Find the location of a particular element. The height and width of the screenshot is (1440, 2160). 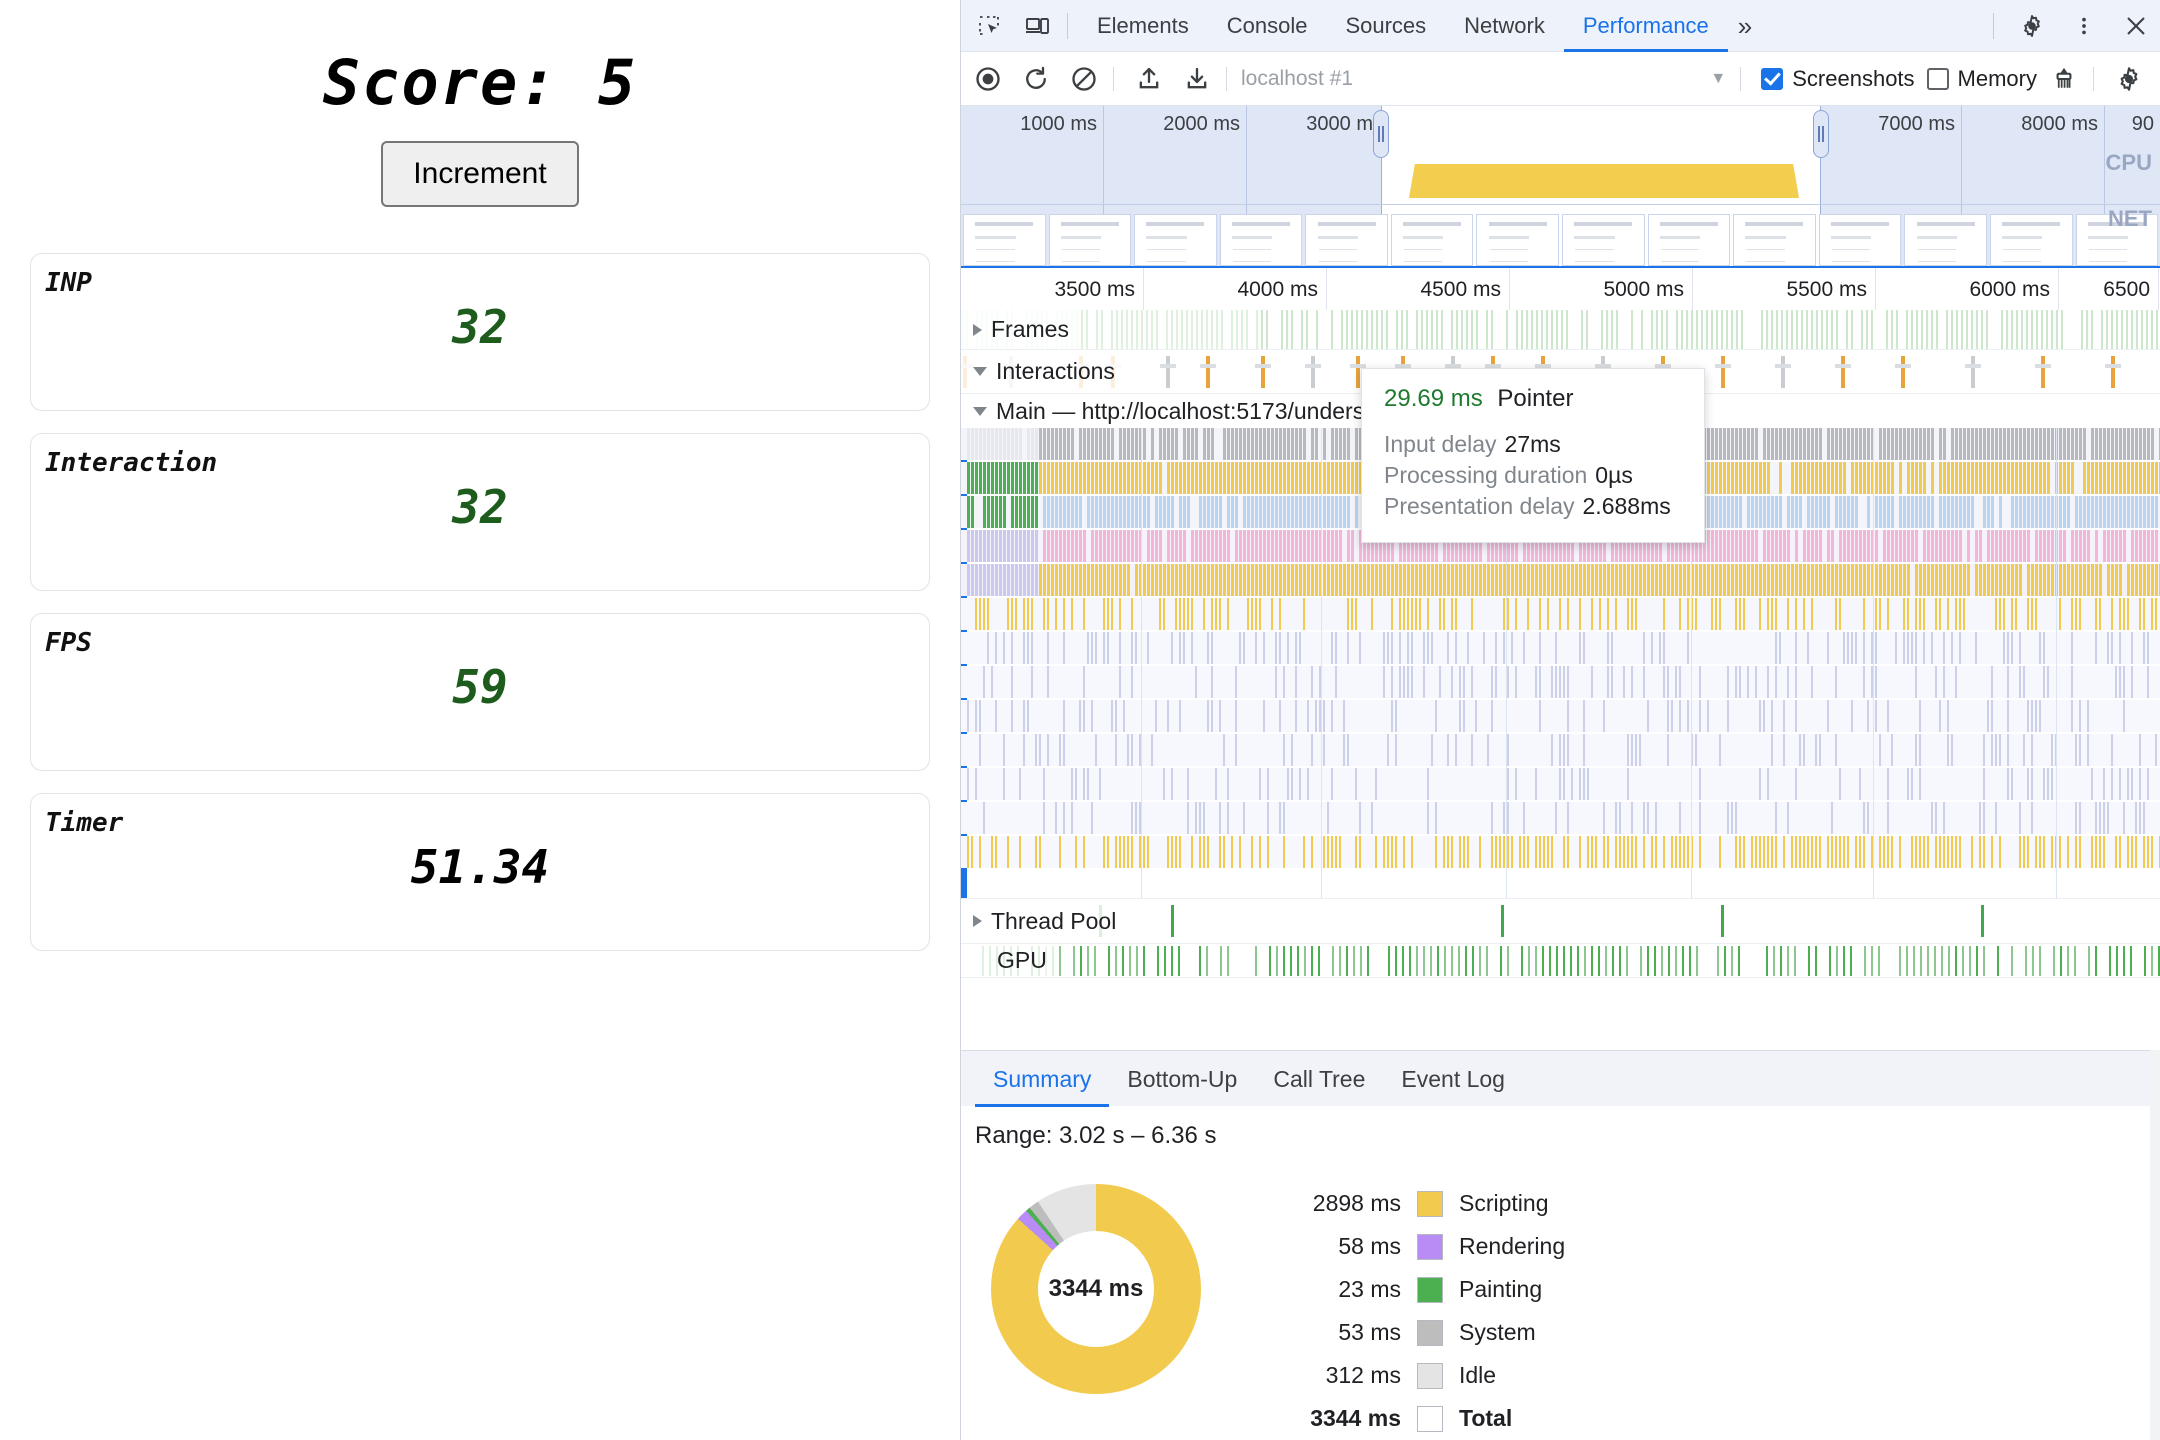

details-tabbar: Summary Bottom-Up Call Tree Event Log is located at coordinates (1560, 1078).